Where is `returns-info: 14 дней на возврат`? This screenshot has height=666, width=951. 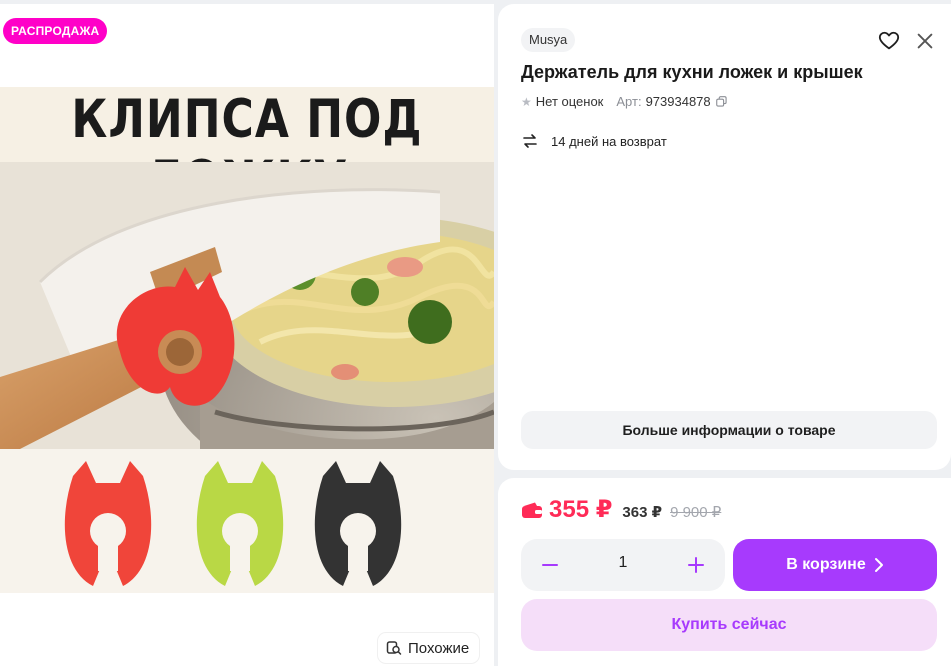
returns-info: 14 дней на возврат is located at coordinates (594, 141).